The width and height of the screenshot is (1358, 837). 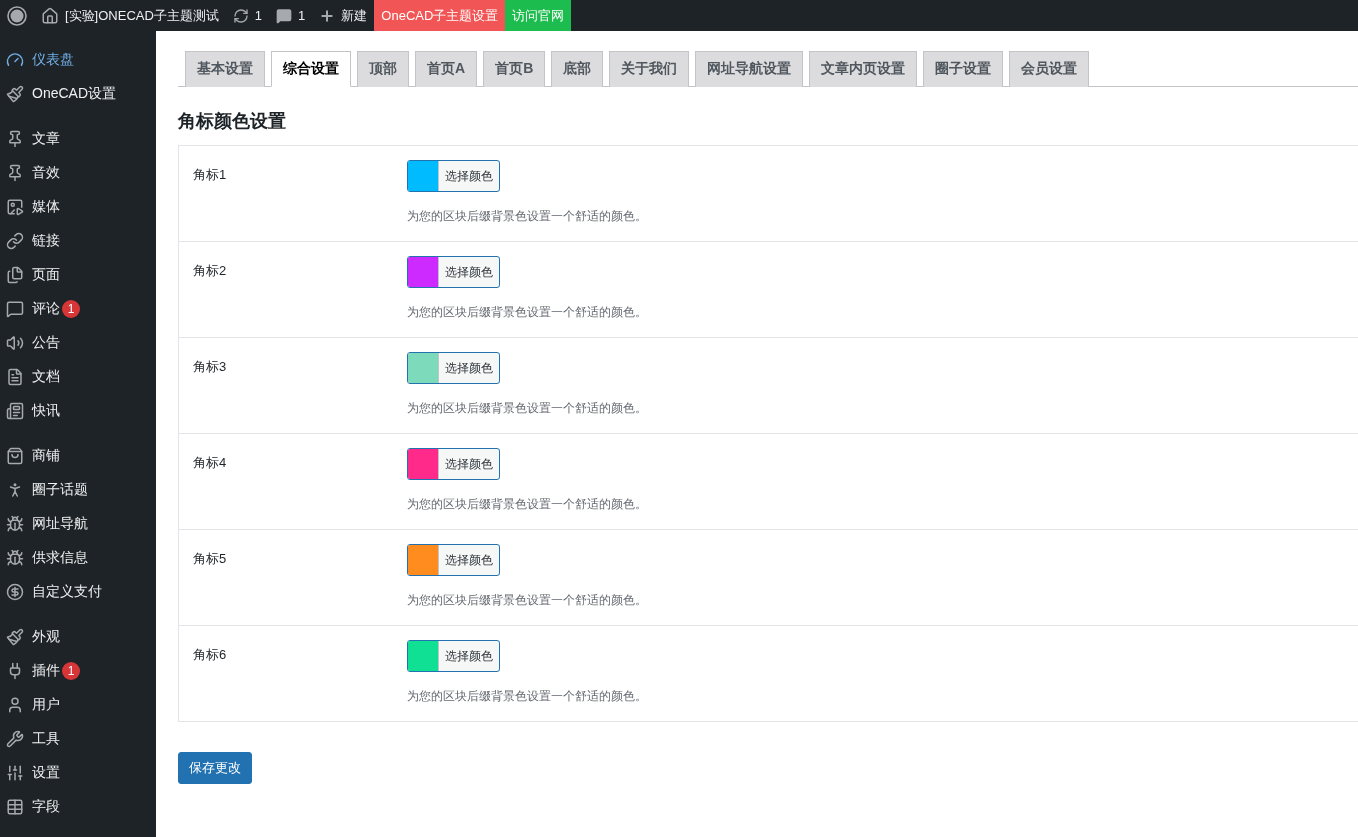 What do you see at coordinates (15, 60) in the screenshot?
I see `gauge-icon` at bounding box center [15, 60].